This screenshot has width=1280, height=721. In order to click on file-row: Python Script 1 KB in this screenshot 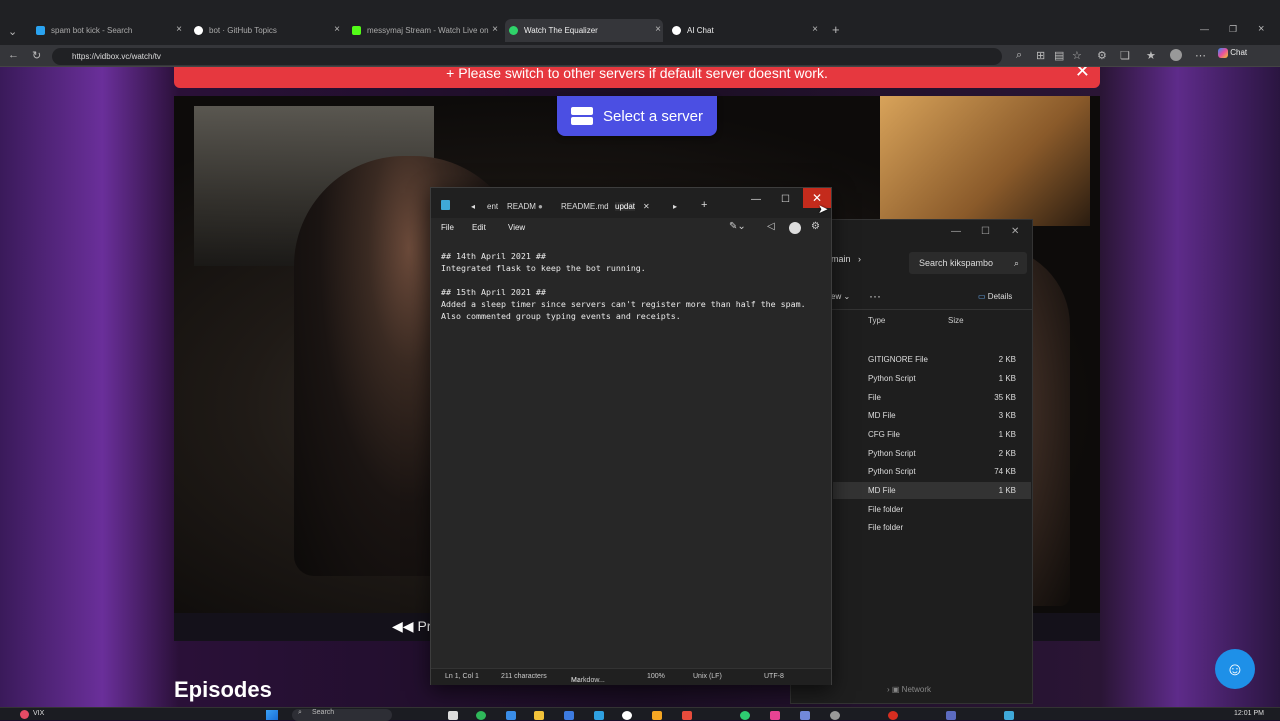, I will do `click(932, 378)`.